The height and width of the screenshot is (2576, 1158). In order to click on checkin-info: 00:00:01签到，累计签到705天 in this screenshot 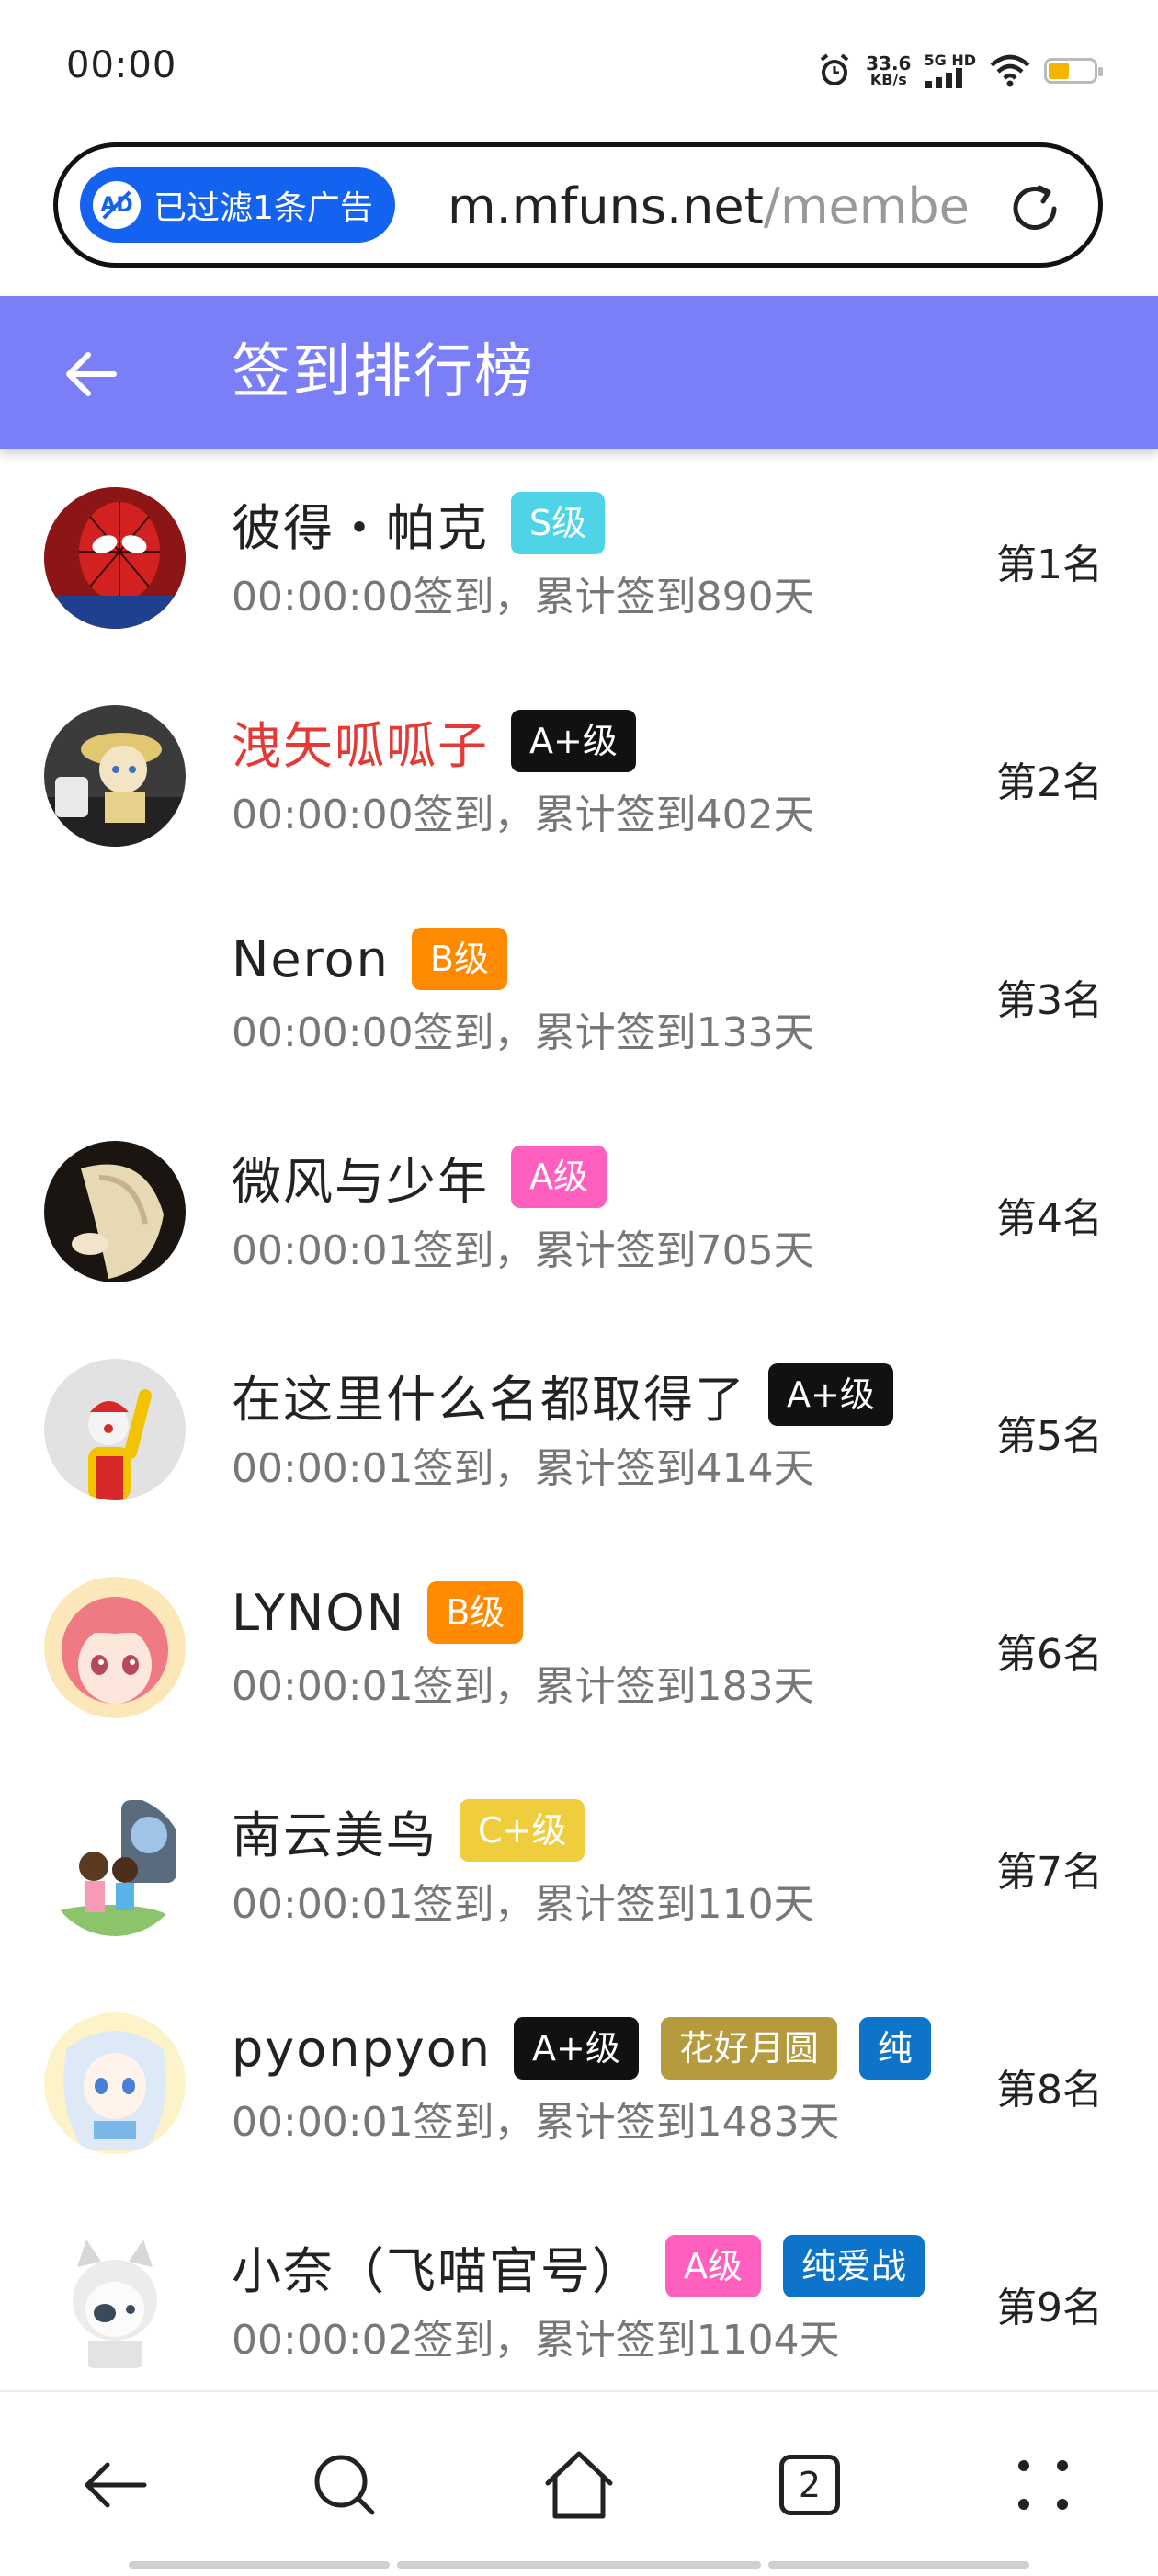, I will do `click(523, 1250)`.